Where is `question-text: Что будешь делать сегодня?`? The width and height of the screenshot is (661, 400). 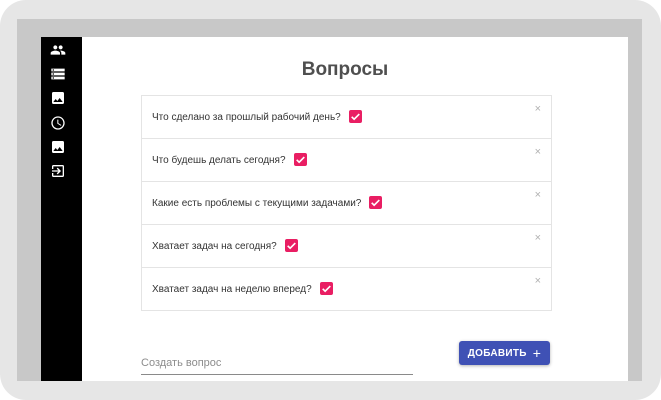
question-text: Что будешь делать сегодня? is located at coordinates (219, 161).